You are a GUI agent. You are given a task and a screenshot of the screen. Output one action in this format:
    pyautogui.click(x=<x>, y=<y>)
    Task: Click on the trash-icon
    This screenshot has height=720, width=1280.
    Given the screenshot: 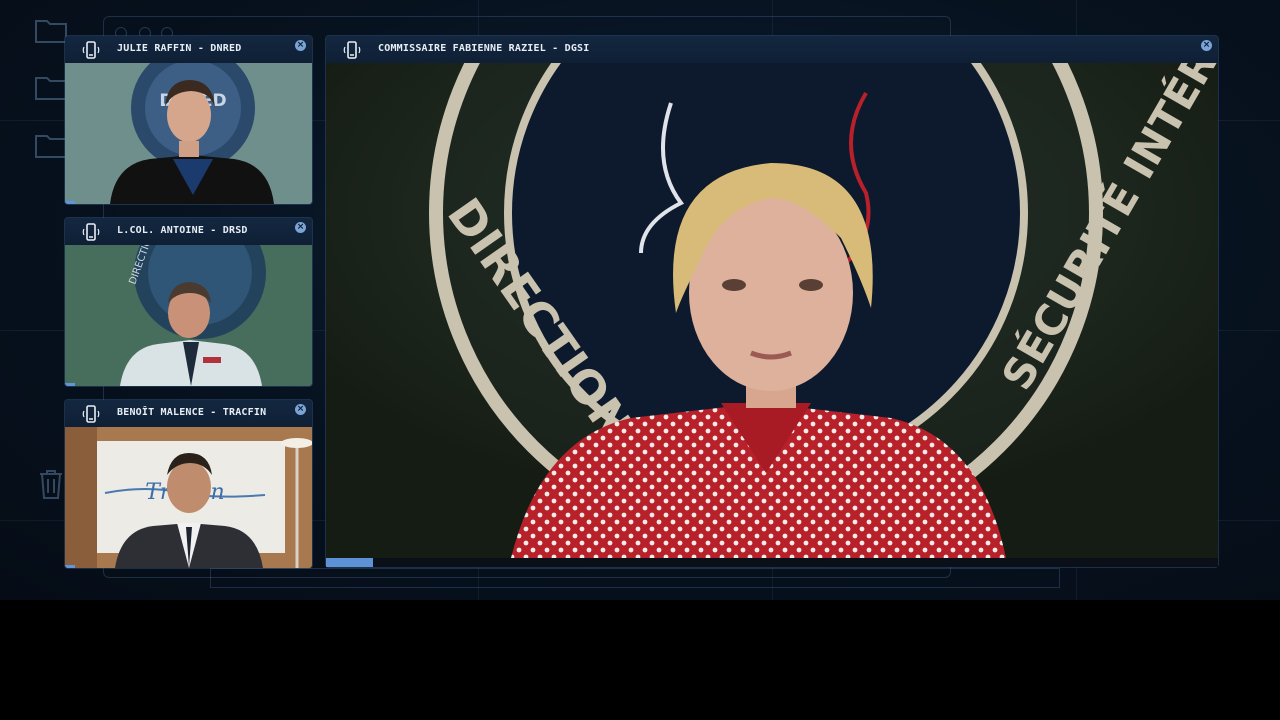 What is the action you would take?
    pyautogui.click(x=51, y=483)
    